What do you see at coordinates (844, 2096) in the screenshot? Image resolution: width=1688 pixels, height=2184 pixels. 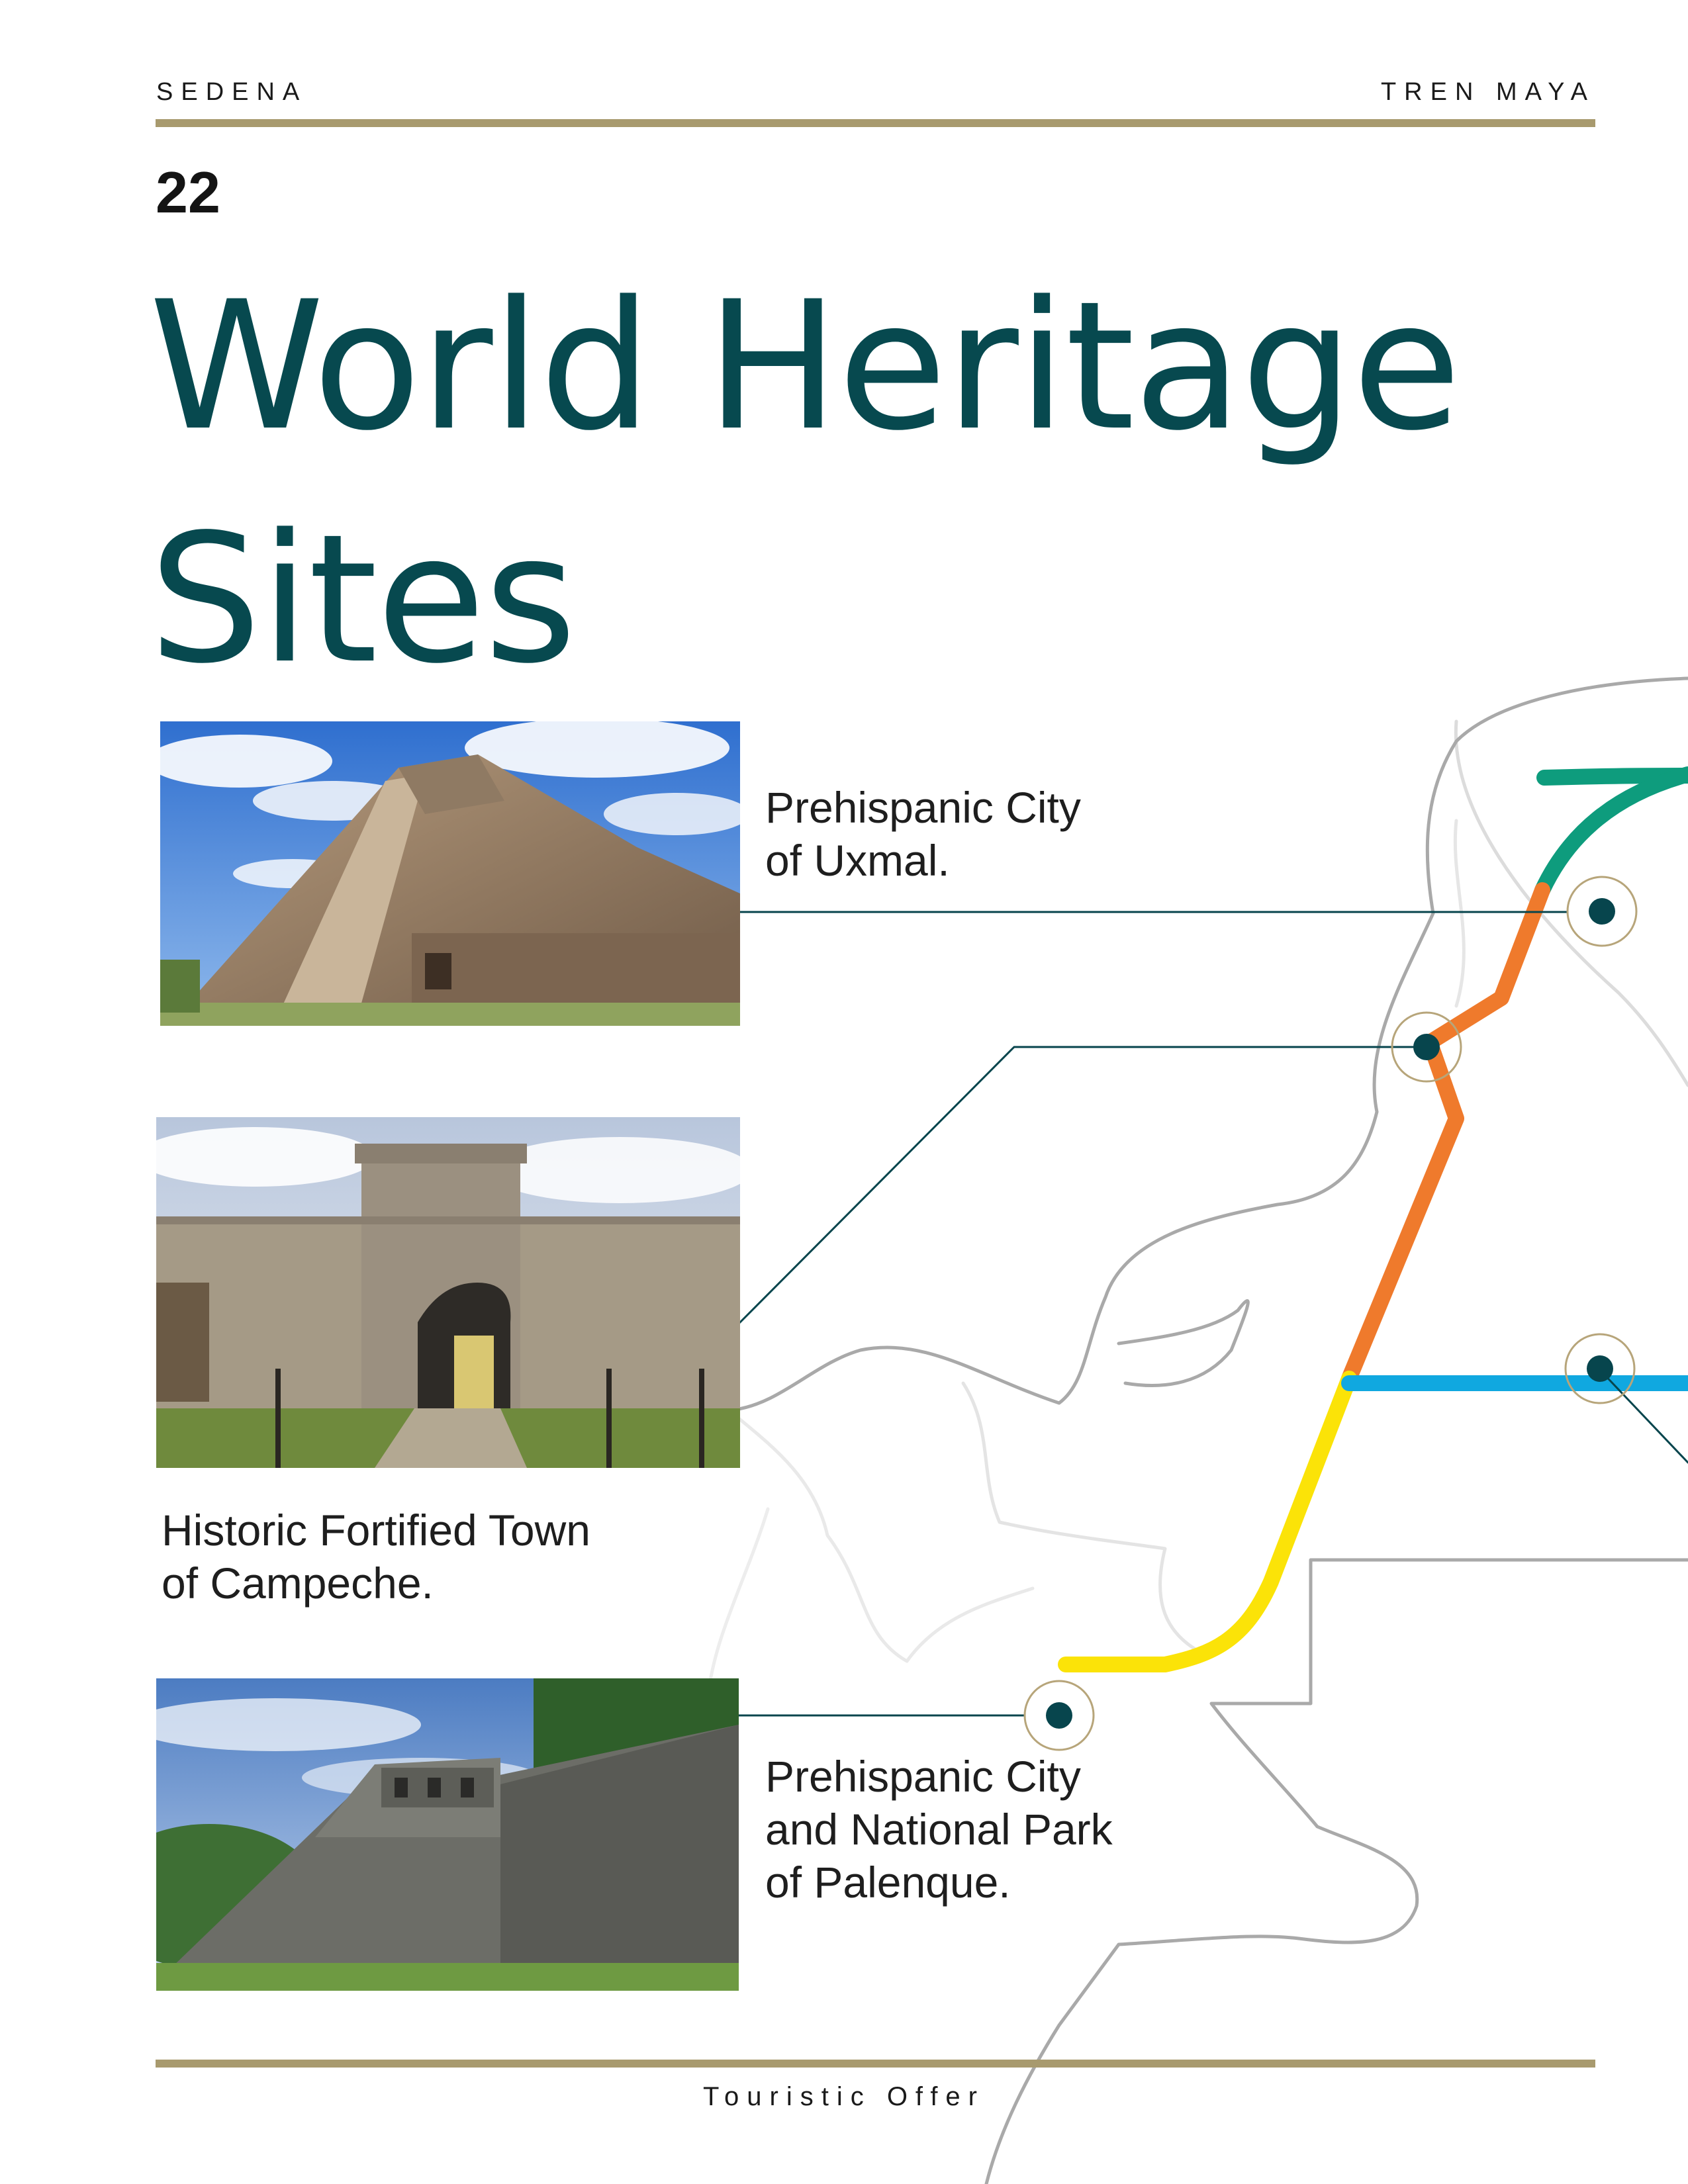 I see `footer-label: Touristic Offer` at bounding box center [844, 2096].